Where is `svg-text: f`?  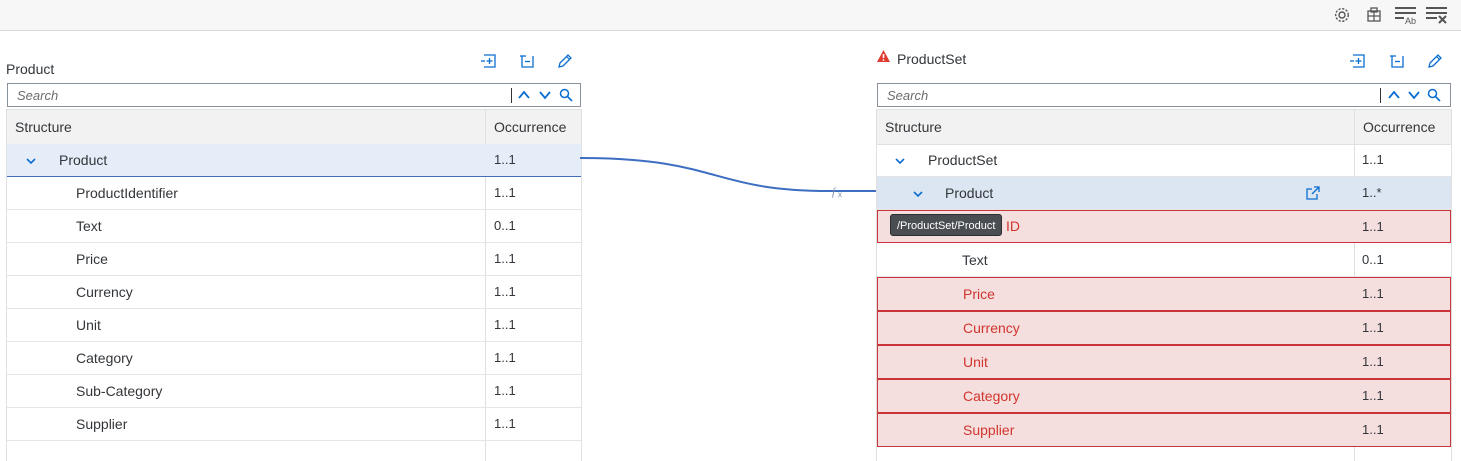
svg-text: f is located at coordinates (834, 192).